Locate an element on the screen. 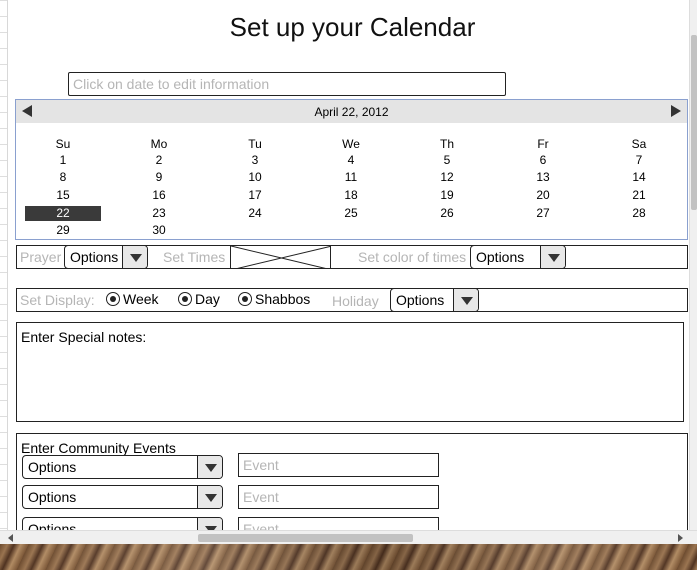 The width and height of the screenshot is (697, 570). prayer-dropdown: Options is located at coordinates (106, 257).